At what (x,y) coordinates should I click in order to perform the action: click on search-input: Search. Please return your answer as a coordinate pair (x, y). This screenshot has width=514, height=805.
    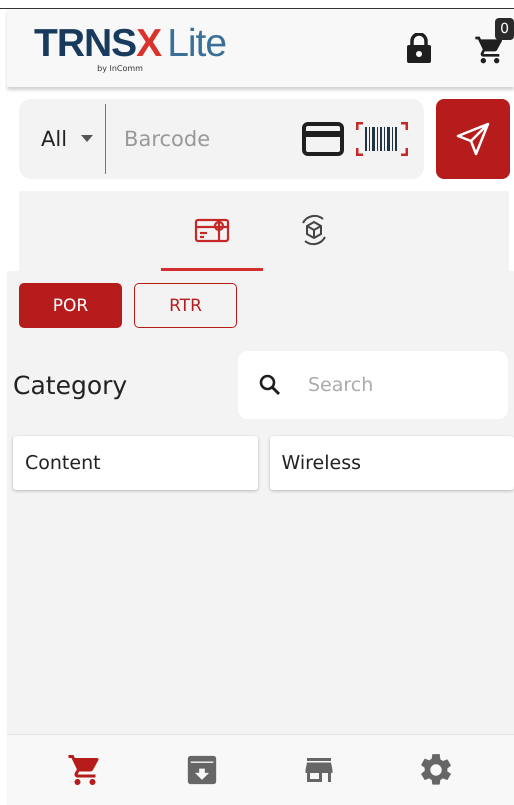
    Looking at the image, I should click on (397, 385).